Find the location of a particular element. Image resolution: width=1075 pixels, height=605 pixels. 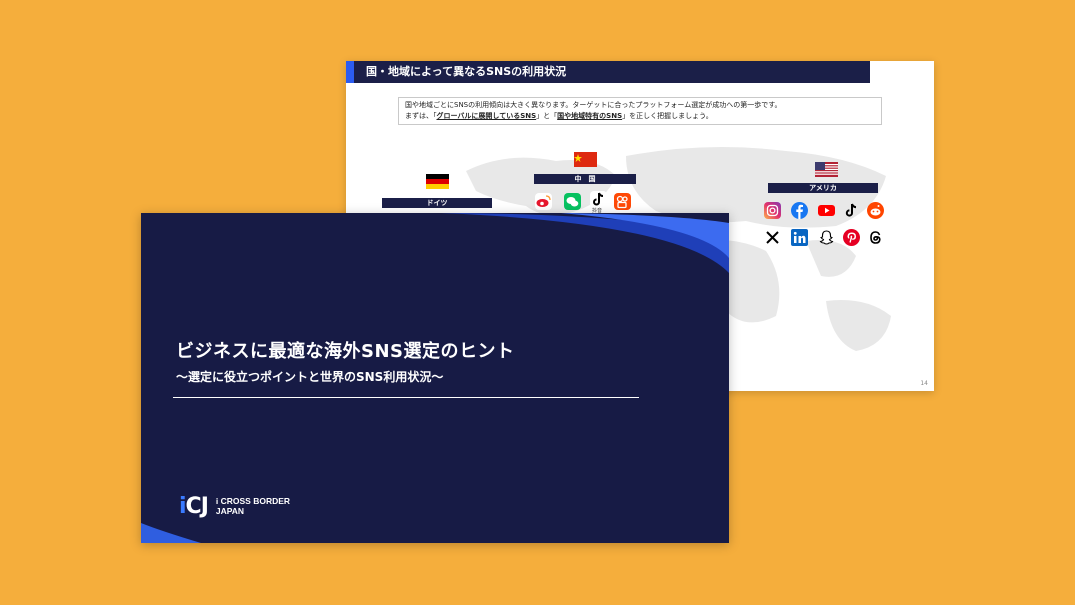

china-flag-icon is located at coordinates (585, 159).